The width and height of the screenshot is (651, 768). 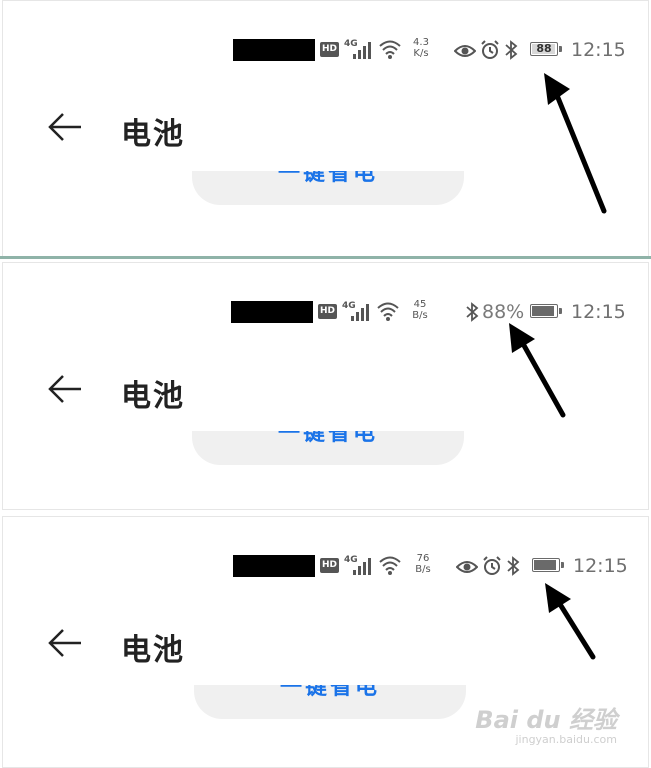 I want to click on speed-unit: K/s, so click(x=421, y=53).